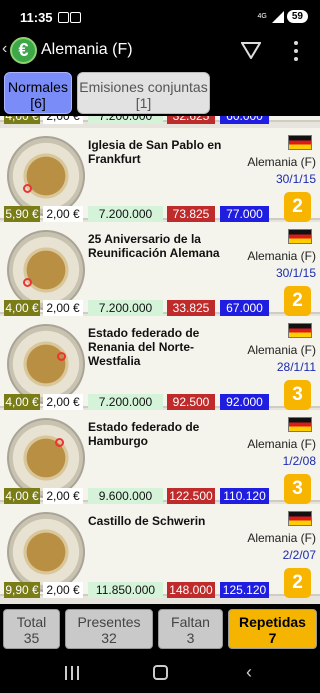 Image resolution: width=320 pixels, height=693 pixels. Describe the element at coordinates (191, 120) in the screenshot. I see `red-value: 32.625` at that location.